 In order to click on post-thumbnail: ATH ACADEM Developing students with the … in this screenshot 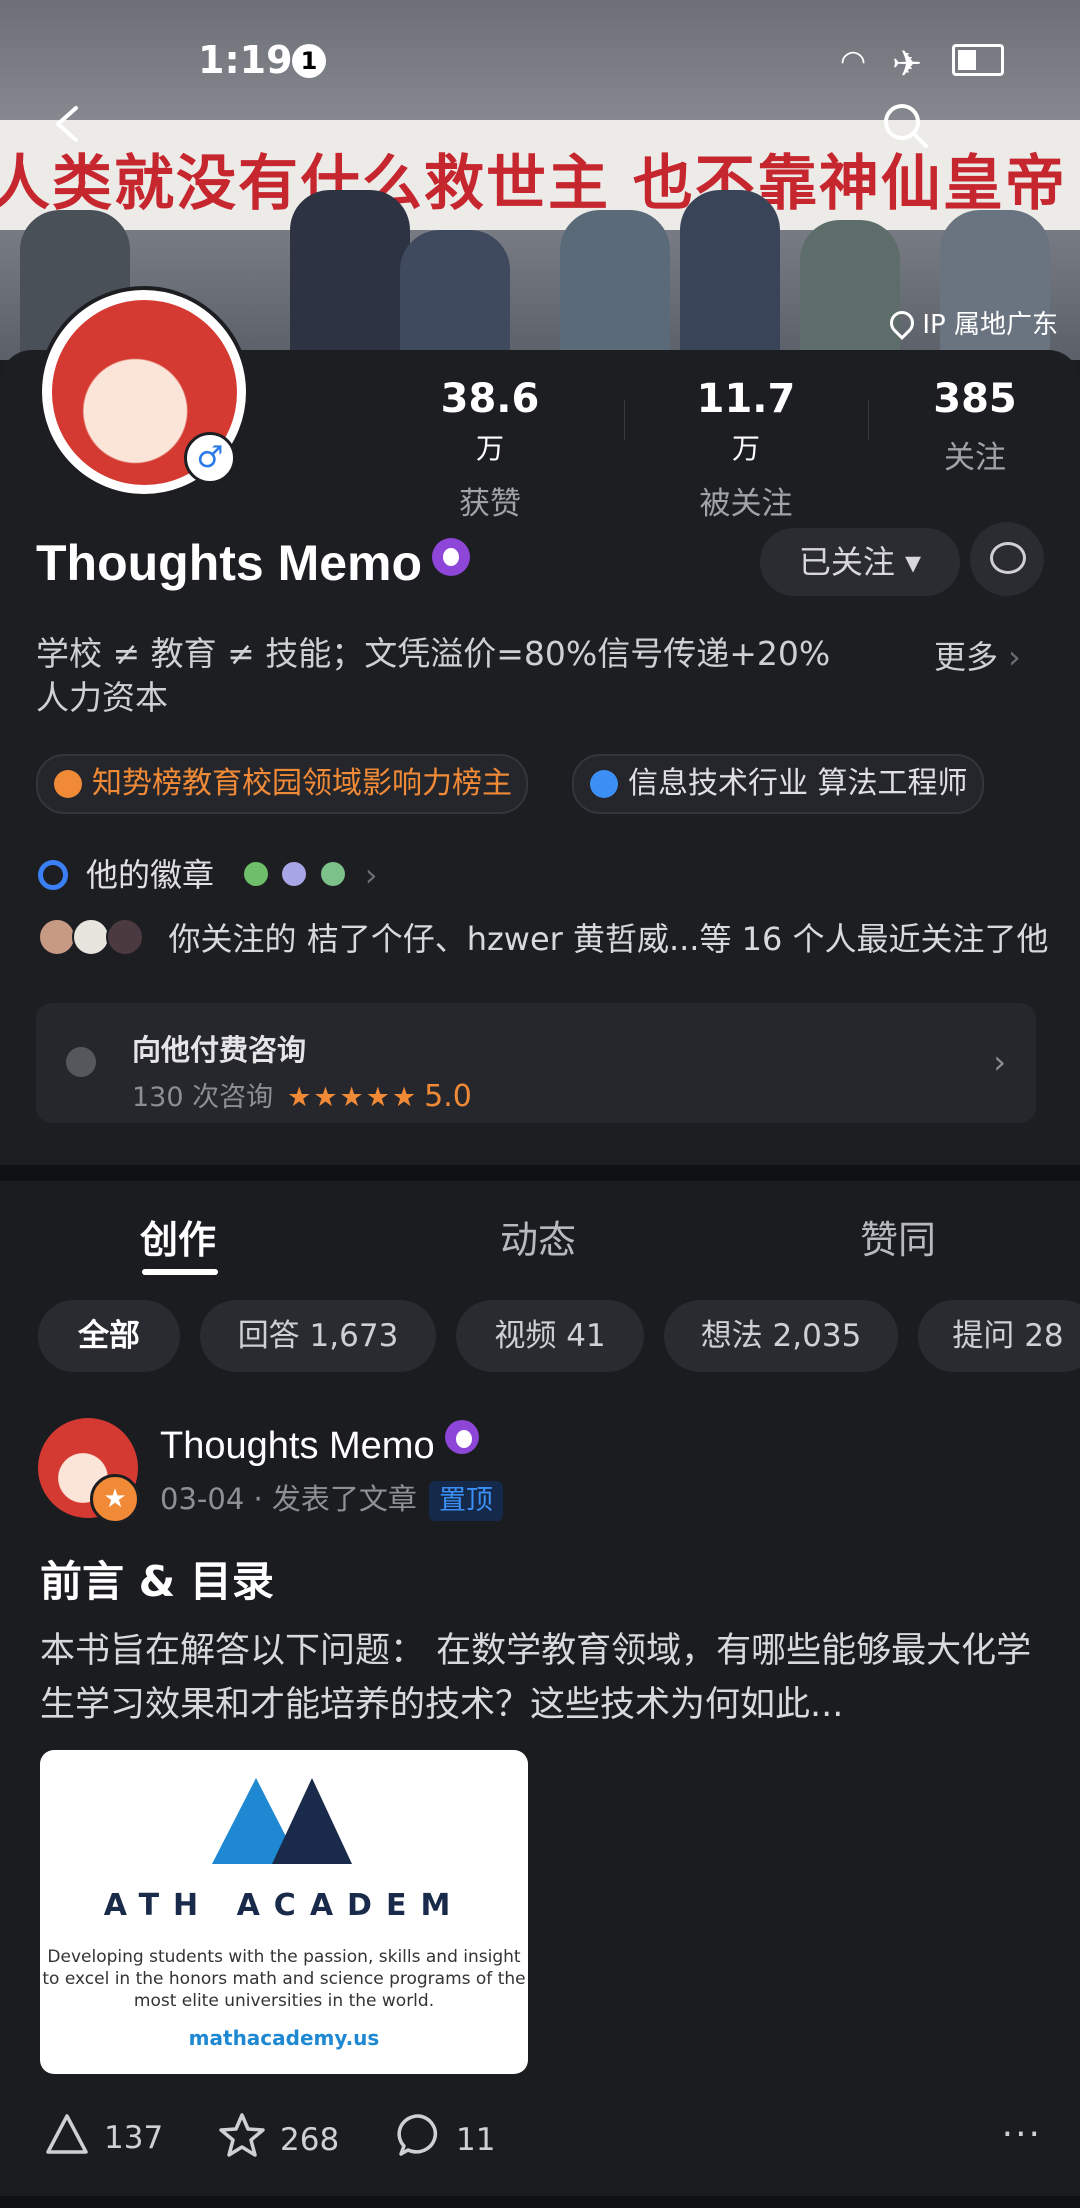, I will do `click(284, 1912)`.